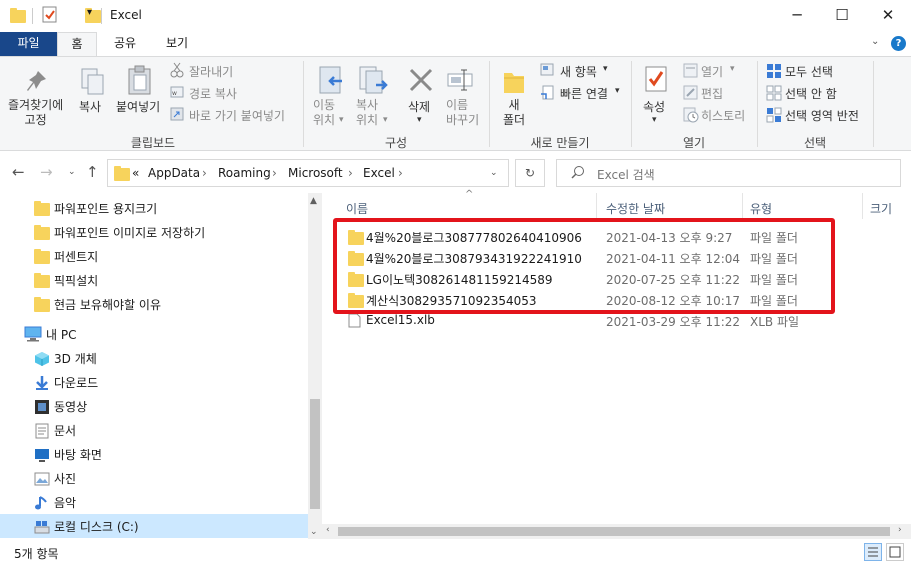 Image resolution: width=911 pixels, height=565 pixels. Describe the element at coordinates (712, 71) in the screenshot. I see `open-button: 열기` at that location.